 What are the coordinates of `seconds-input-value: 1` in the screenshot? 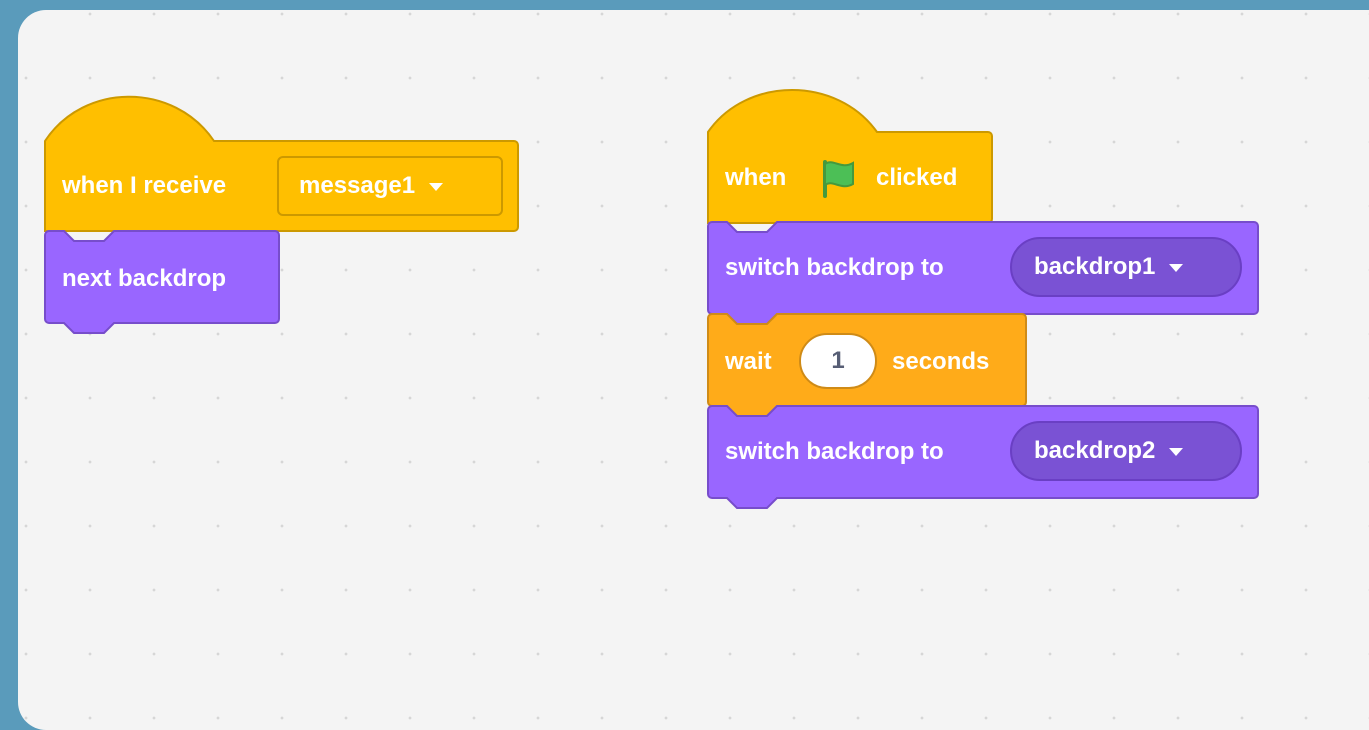 It's located at (838, 360).